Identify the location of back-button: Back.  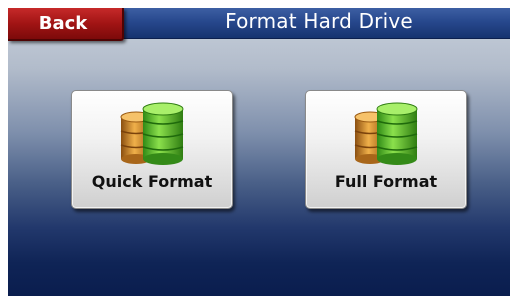
(66, 24).